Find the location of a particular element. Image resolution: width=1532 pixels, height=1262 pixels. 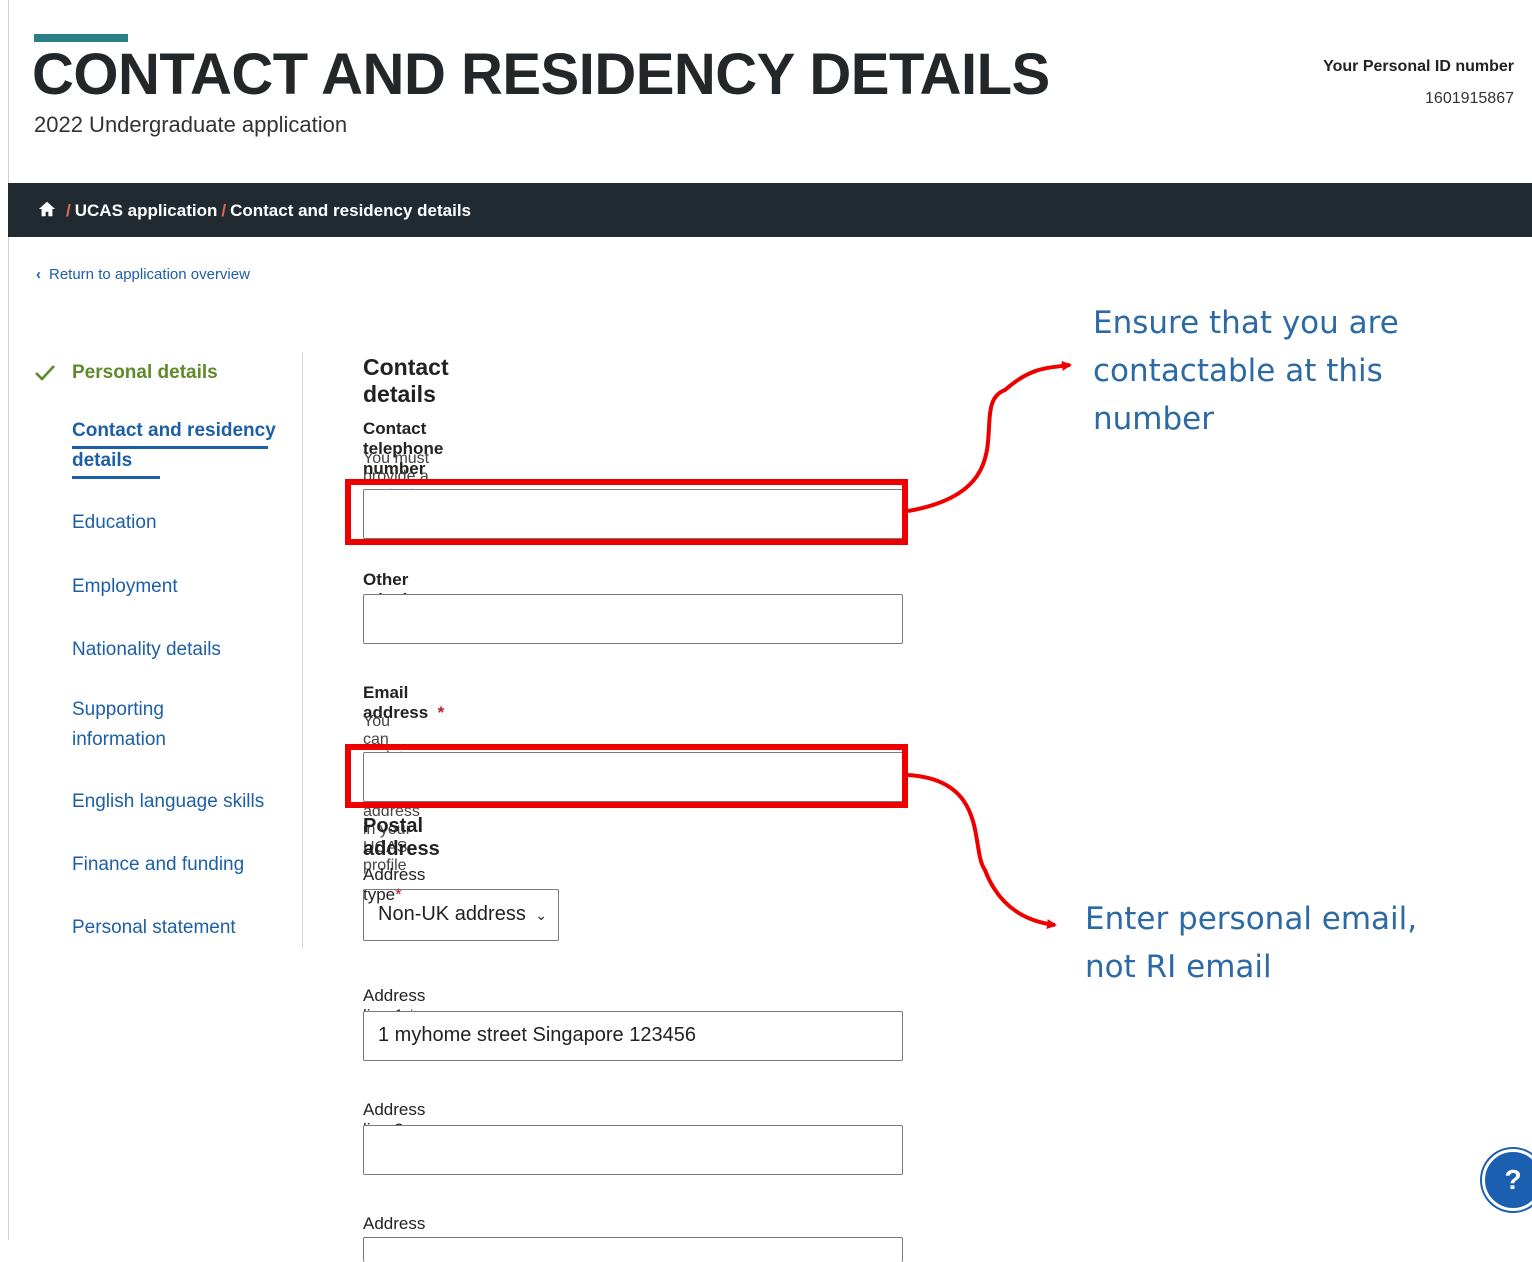

annotation-line: Enter personal email, is located at coordinates (1251, 919).